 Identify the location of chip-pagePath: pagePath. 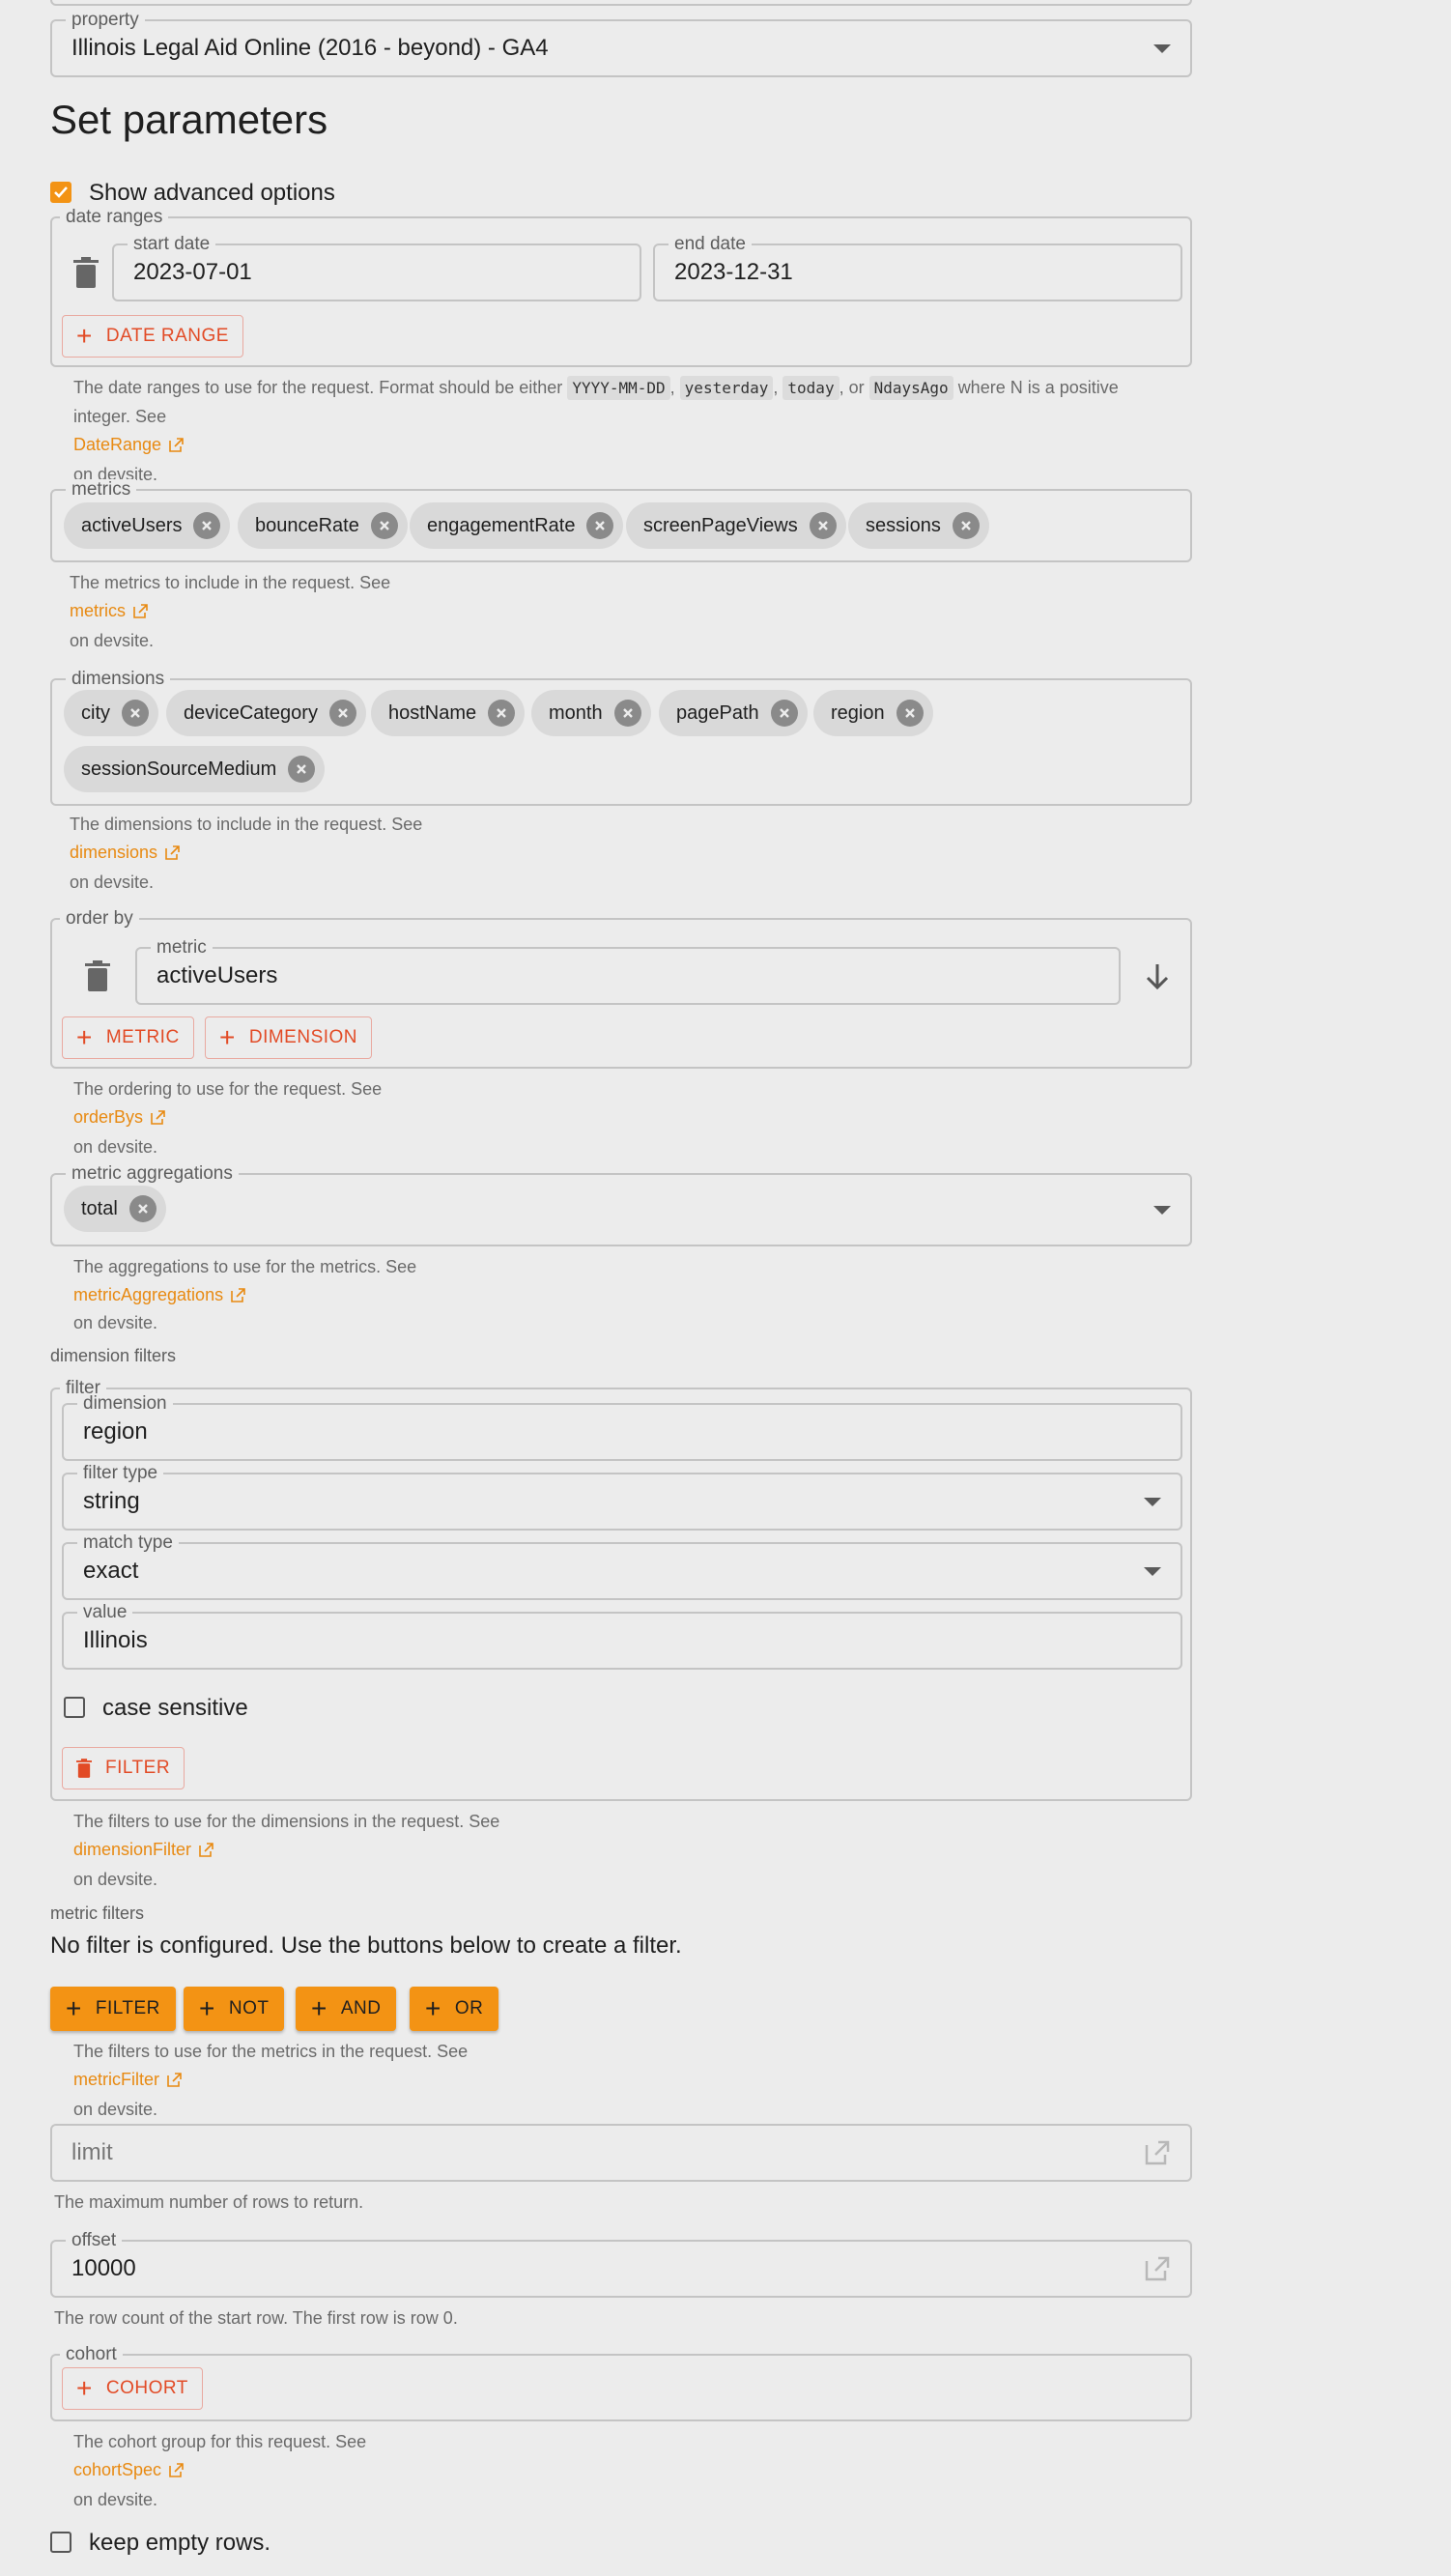
(733, 713).